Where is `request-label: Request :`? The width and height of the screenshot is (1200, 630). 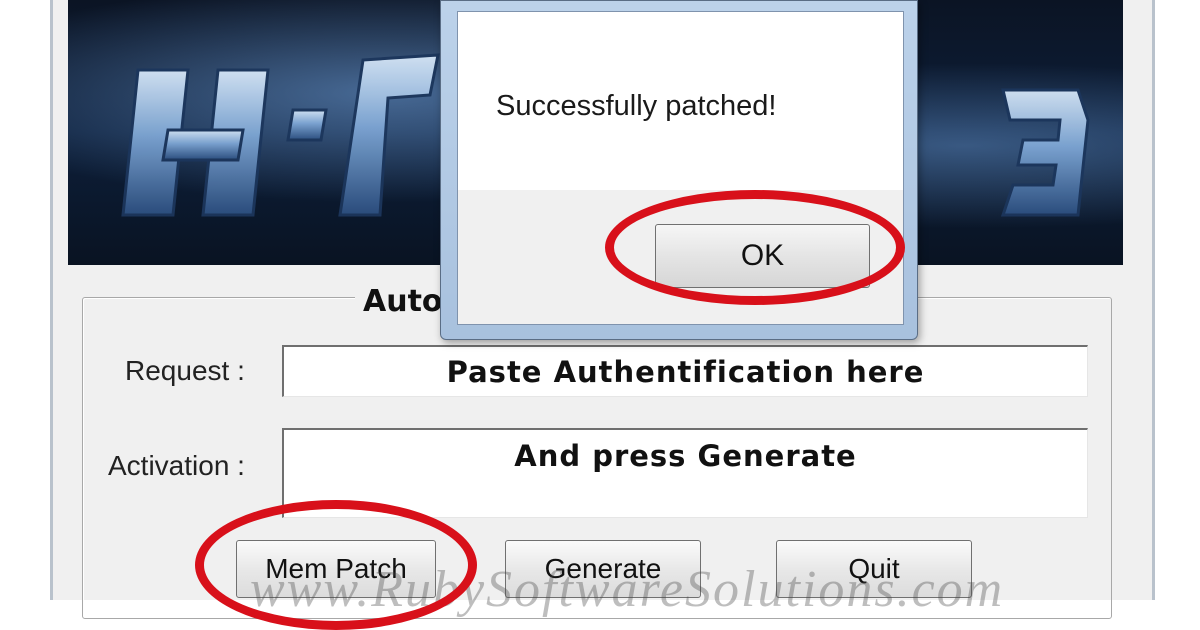 request-label: Request : is located at coordinates (185, 370).